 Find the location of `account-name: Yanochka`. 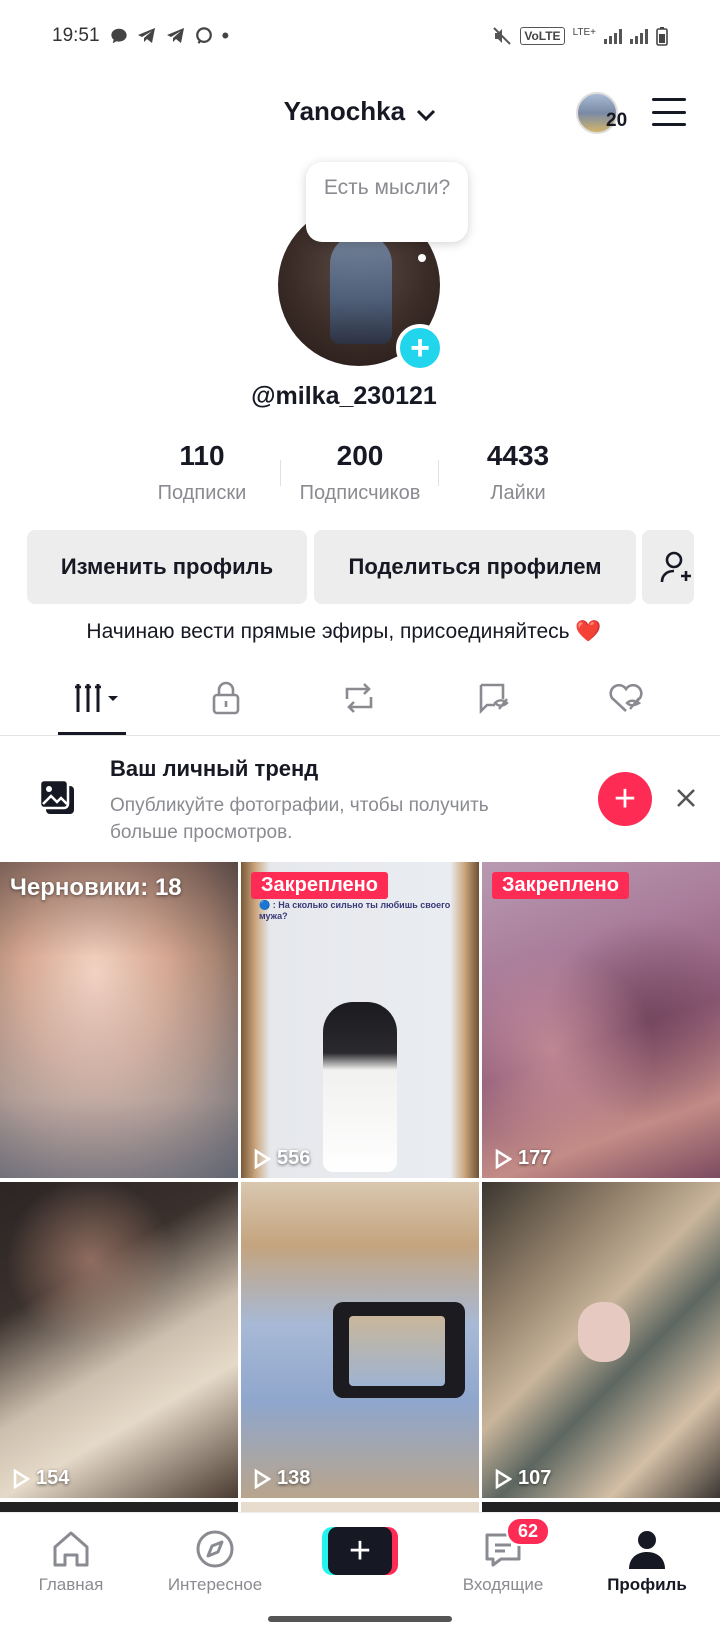

account-name: Yanochka is located at coordinates (344, 111).